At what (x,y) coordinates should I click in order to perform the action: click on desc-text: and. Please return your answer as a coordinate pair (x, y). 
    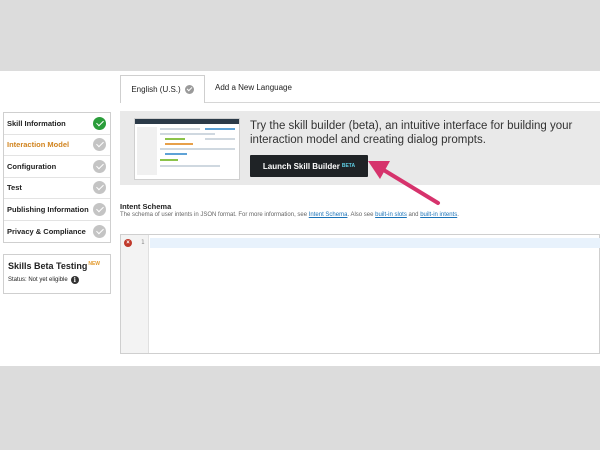
    Looking at the image, I should click on (413, 215).